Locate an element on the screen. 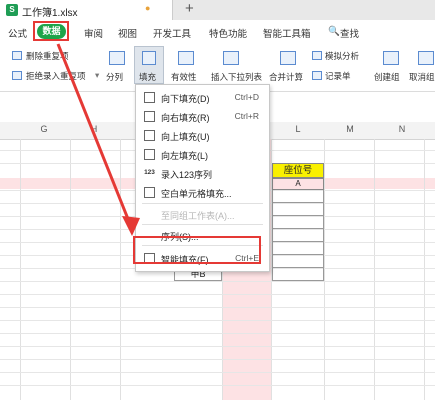 Image resolution: width=435 pixels, height=400 pixels. menu-item-fill-up: 向上填充(U) is located at coordinates (202, 135).